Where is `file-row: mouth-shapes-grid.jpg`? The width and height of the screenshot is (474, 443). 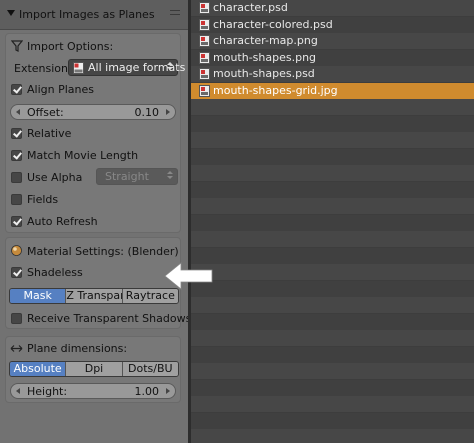
file-row: mouth-shapes-grid.jpg is located at coordinates (332, 90).